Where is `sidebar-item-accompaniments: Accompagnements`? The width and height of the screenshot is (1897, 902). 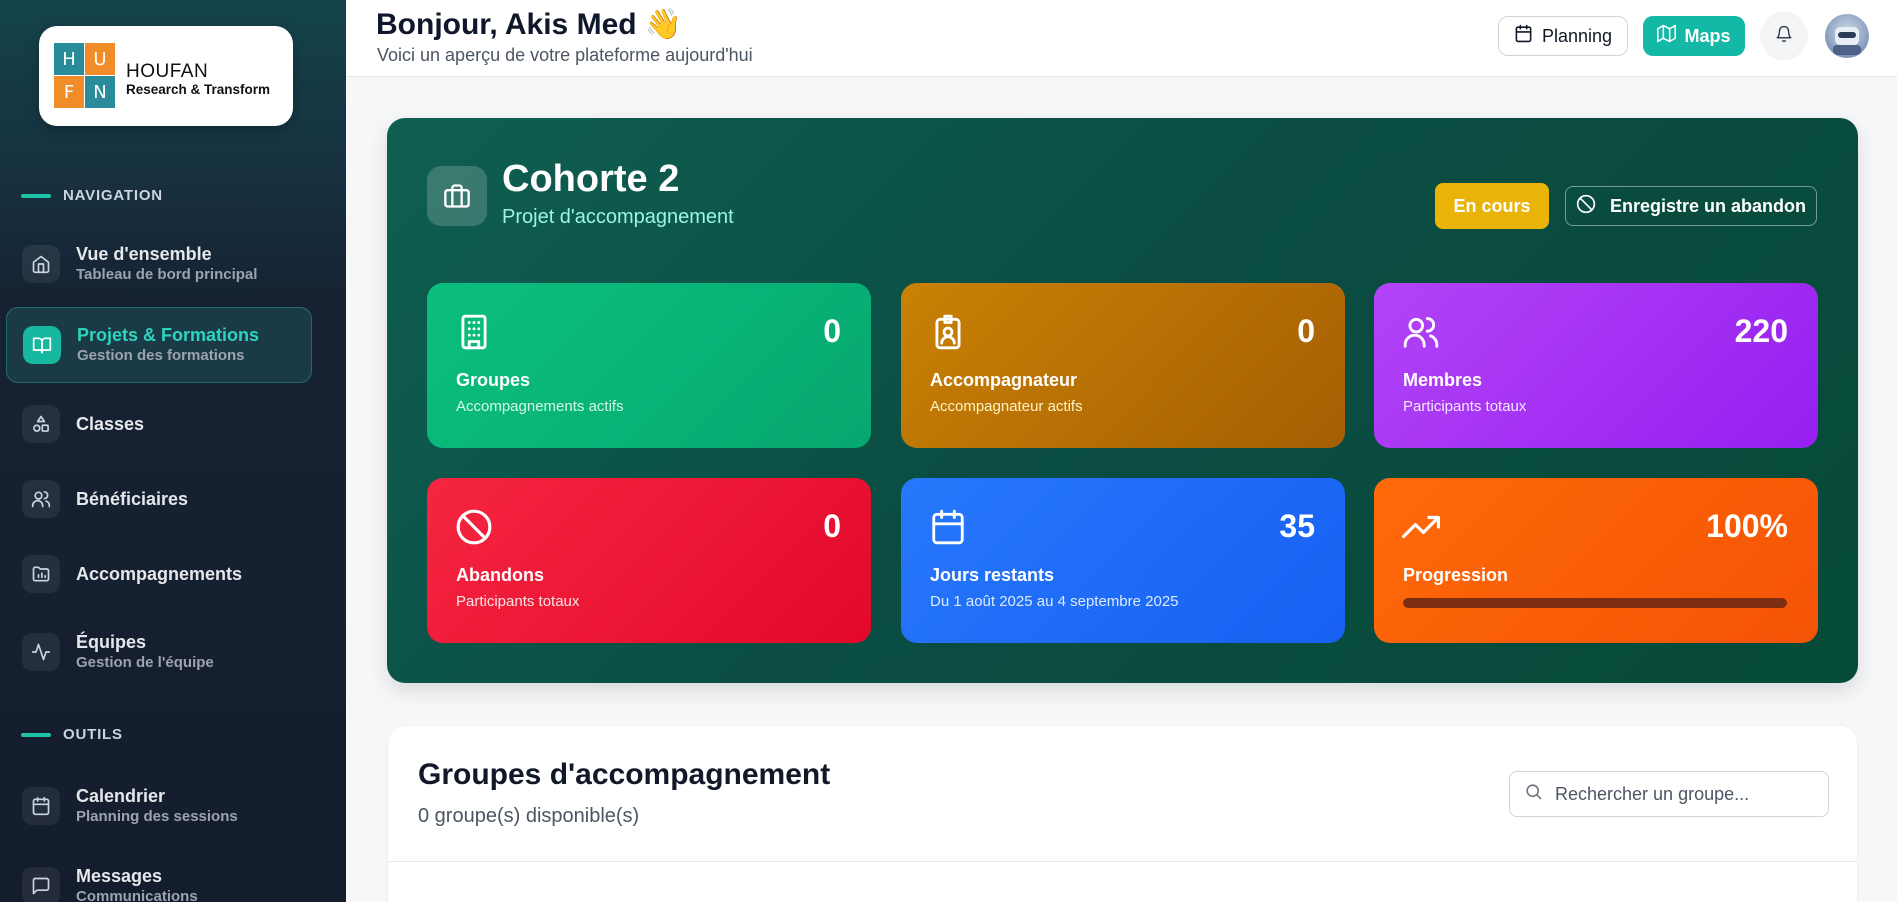
sidebar-item-accompaniments: Accompagnements is located at coordinates (159, 574).